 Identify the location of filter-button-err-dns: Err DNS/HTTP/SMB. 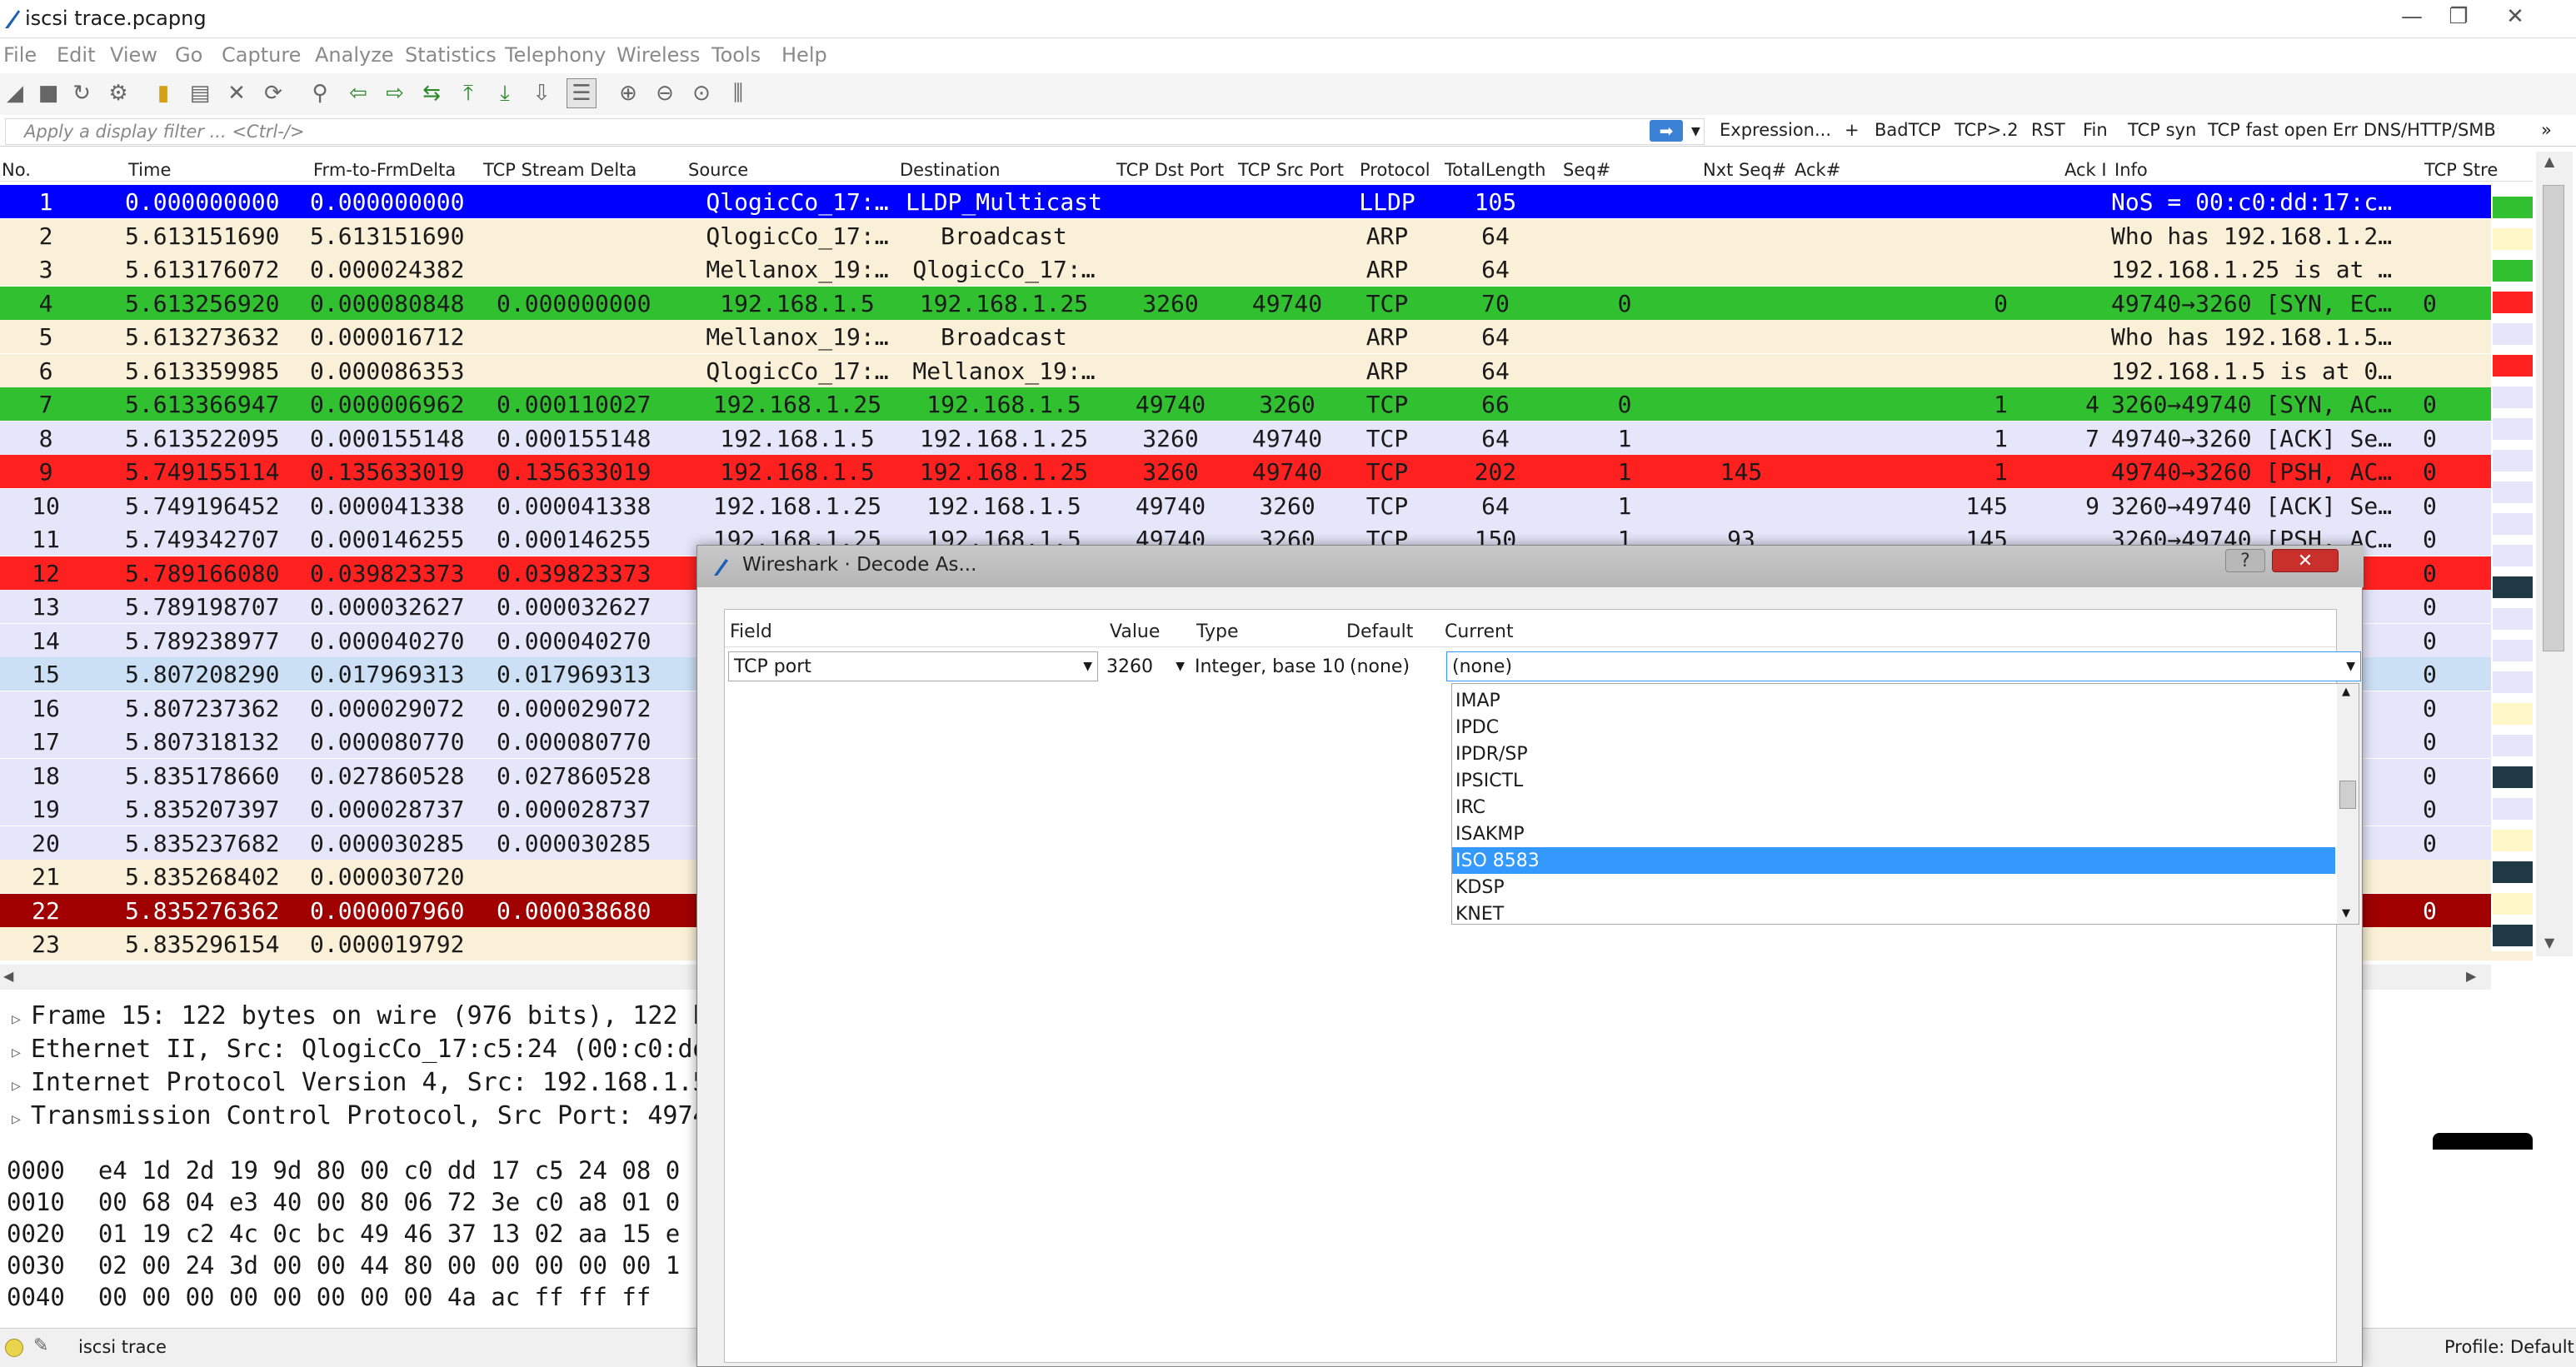
(2414, 130).